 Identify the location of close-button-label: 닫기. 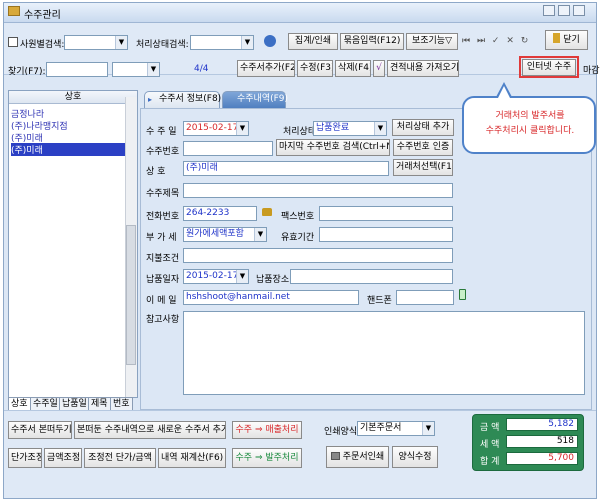
(571, 40).